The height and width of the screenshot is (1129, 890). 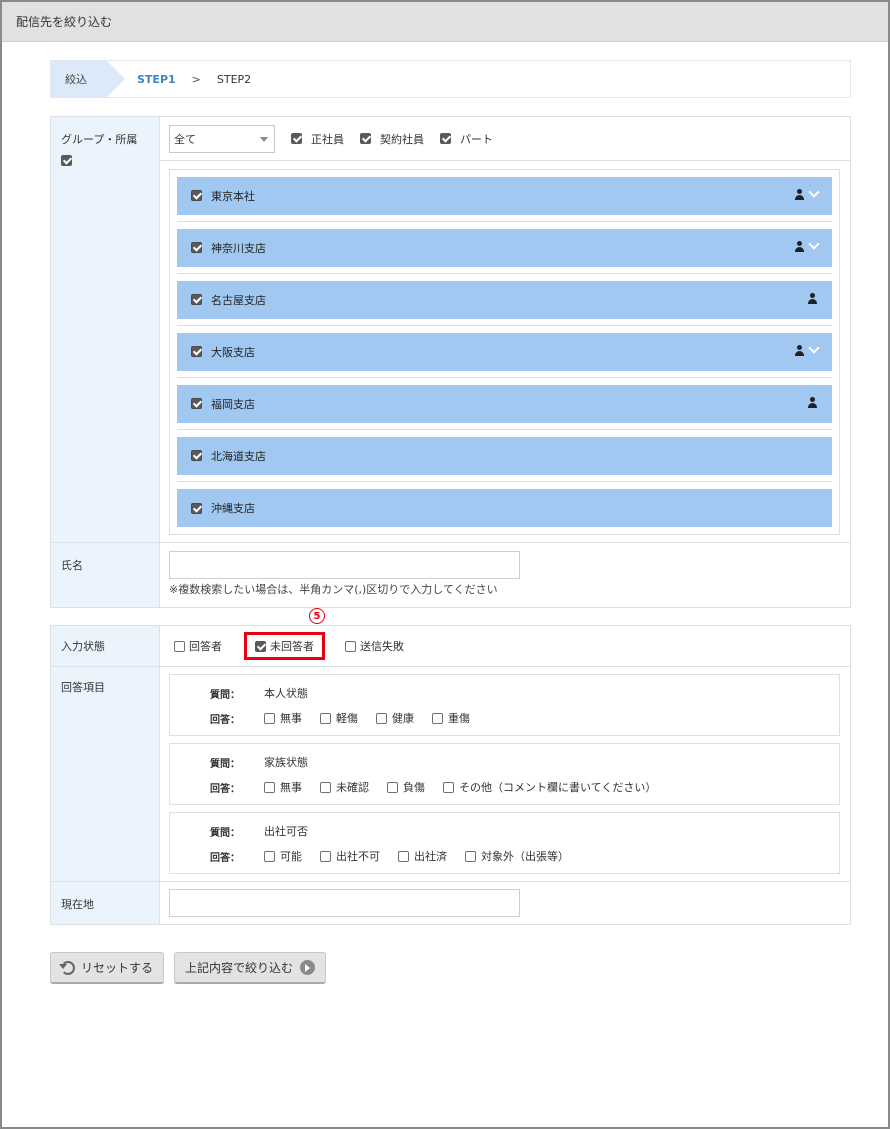 I want to click on name-note: ※複数検索したい場合は、半角カンマ(,)区切りで入力してください, so click(x=333, y=589).